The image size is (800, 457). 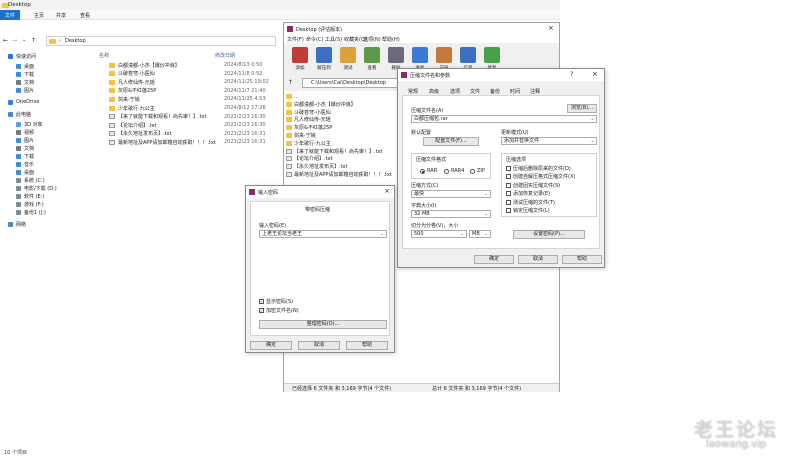 I want to click on up-arrow-icon: ↑, so click(x=33, y=40).